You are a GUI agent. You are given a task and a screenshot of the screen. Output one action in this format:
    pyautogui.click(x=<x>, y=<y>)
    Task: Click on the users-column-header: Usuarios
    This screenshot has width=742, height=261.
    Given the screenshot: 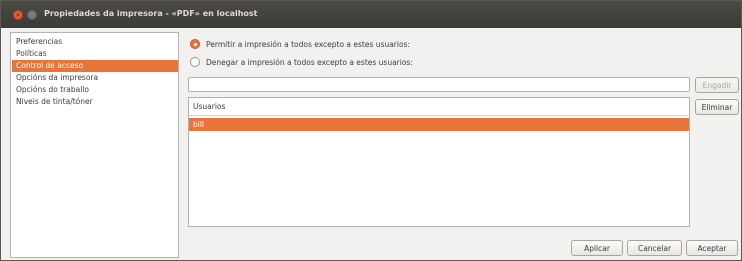 What is the action you would take?
    pyautogui.click(x=439, y=107)
    